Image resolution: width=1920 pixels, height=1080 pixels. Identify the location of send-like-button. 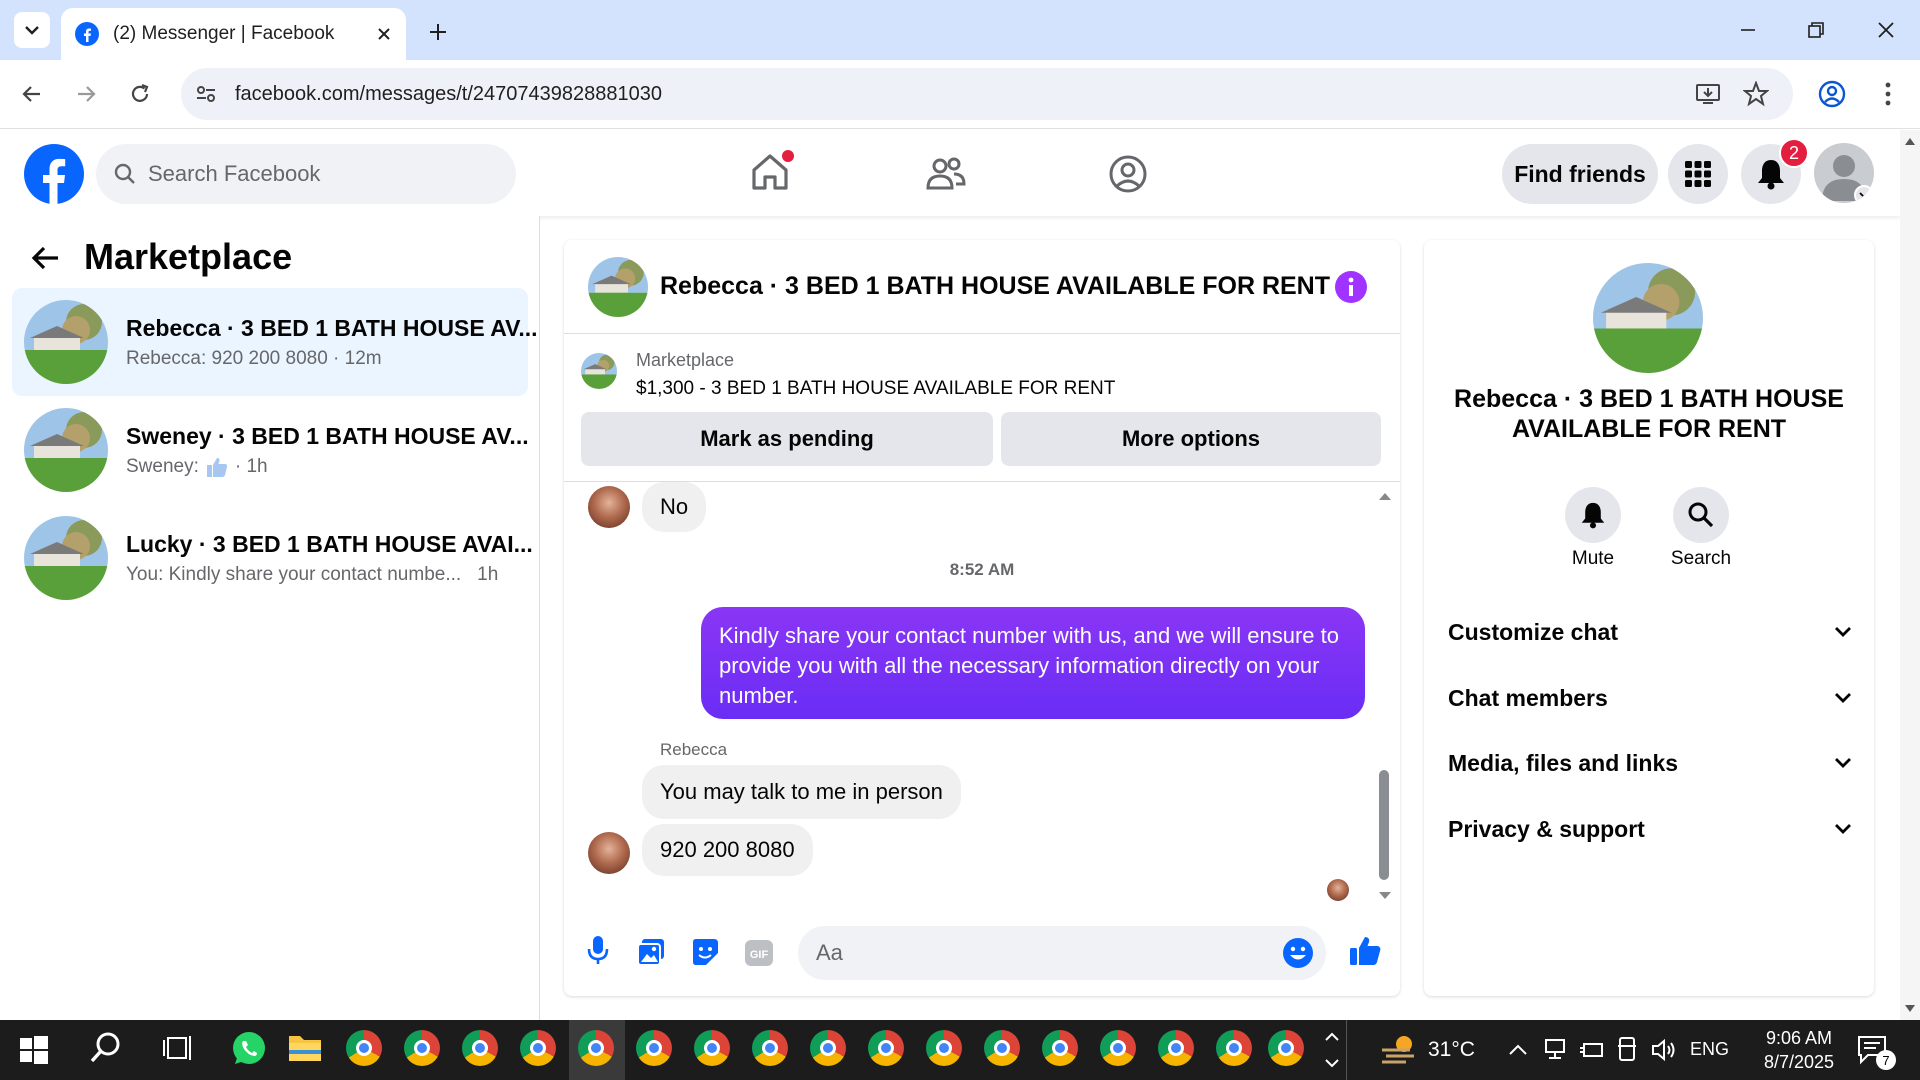
(1366, 952).